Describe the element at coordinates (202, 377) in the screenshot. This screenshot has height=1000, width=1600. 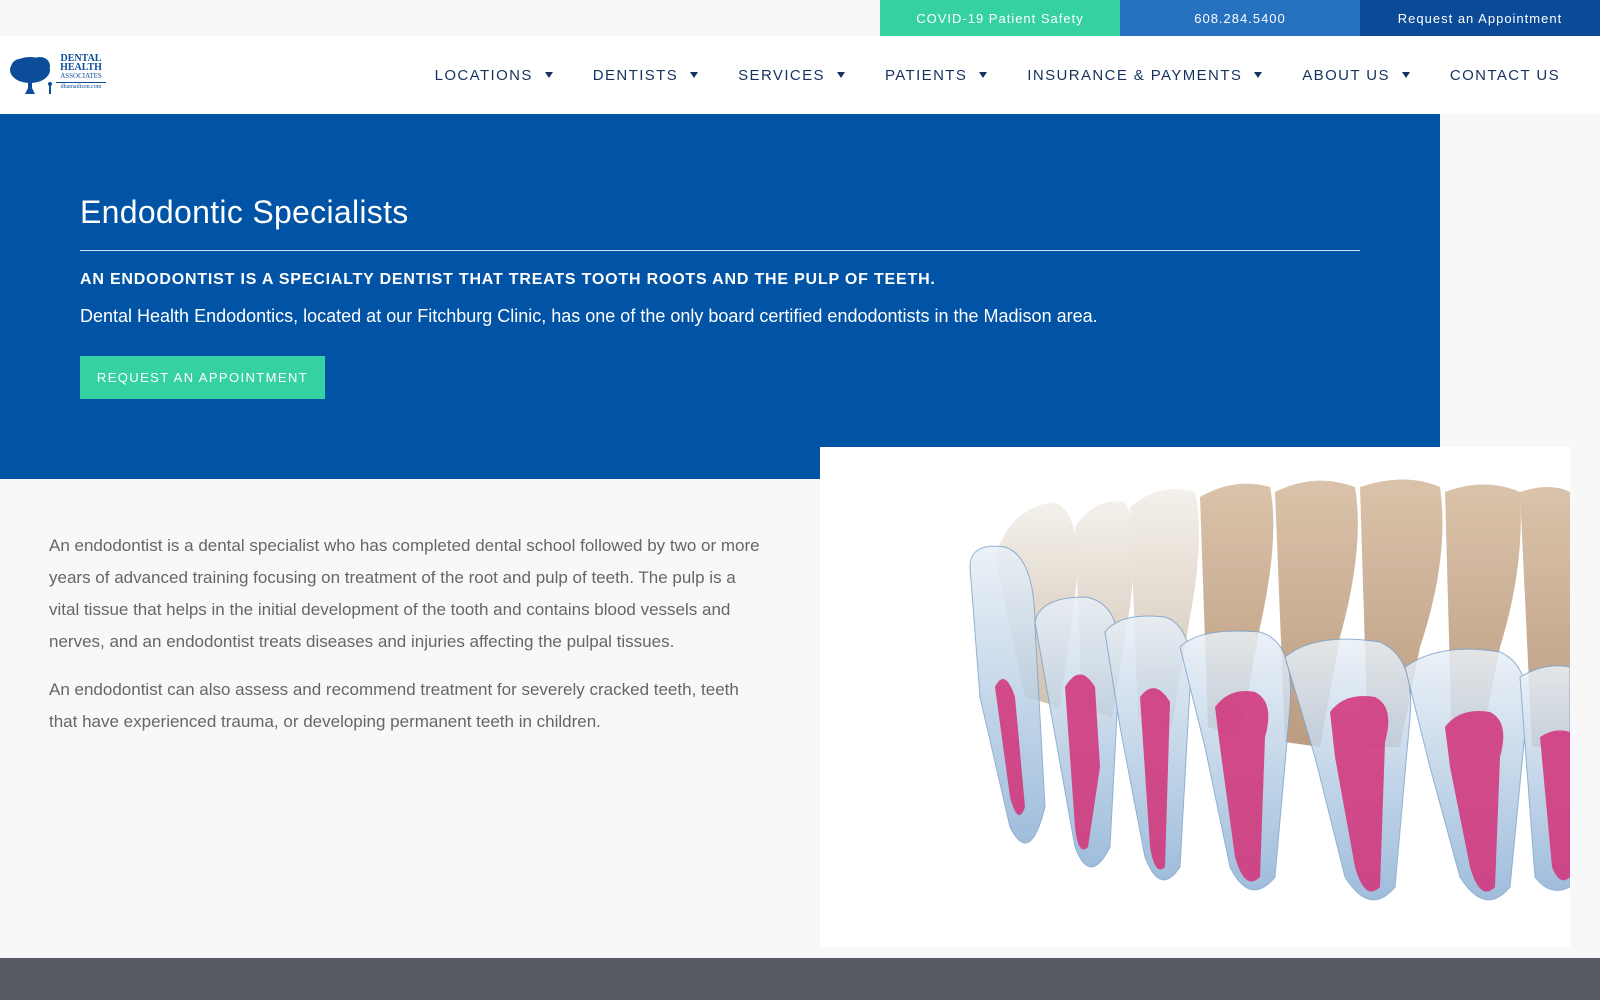
I see `request-appointment-button: REQUEST AN APPOINTMENT` at that location.